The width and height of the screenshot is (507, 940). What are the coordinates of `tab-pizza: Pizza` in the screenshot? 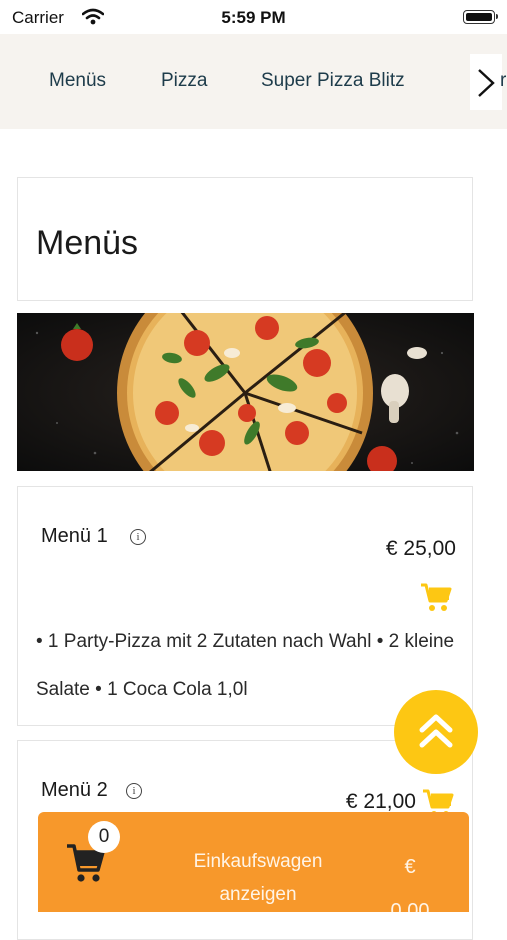 It's located at (184, 81).